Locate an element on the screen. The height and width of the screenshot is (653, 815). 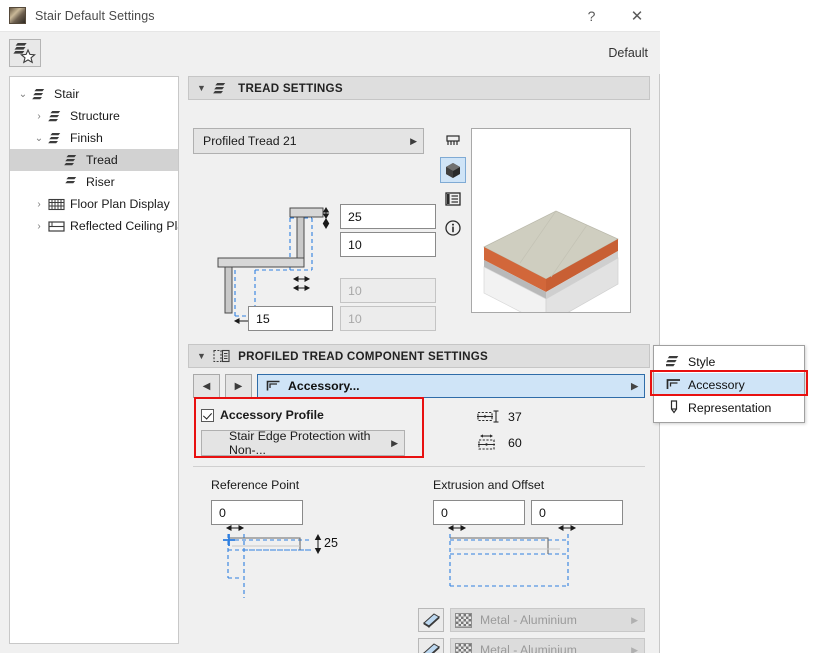
material-rows: Metal - Aluminium ▶ Metal - Aluminium ▶ is located at coordinates (531, 630).